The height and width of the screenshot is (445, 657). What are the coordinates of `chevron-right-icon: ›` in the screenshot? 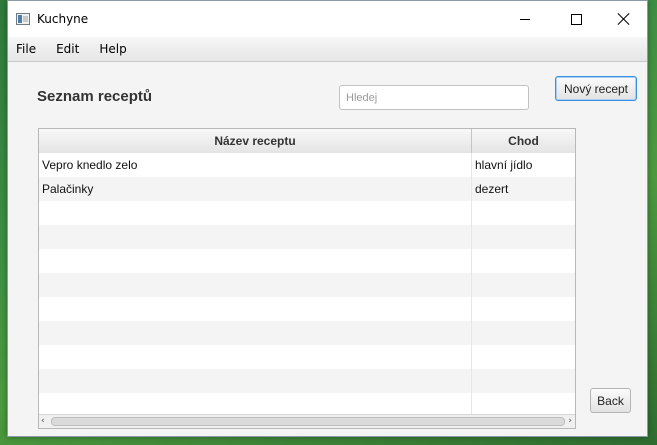 It's located at (570, 421).